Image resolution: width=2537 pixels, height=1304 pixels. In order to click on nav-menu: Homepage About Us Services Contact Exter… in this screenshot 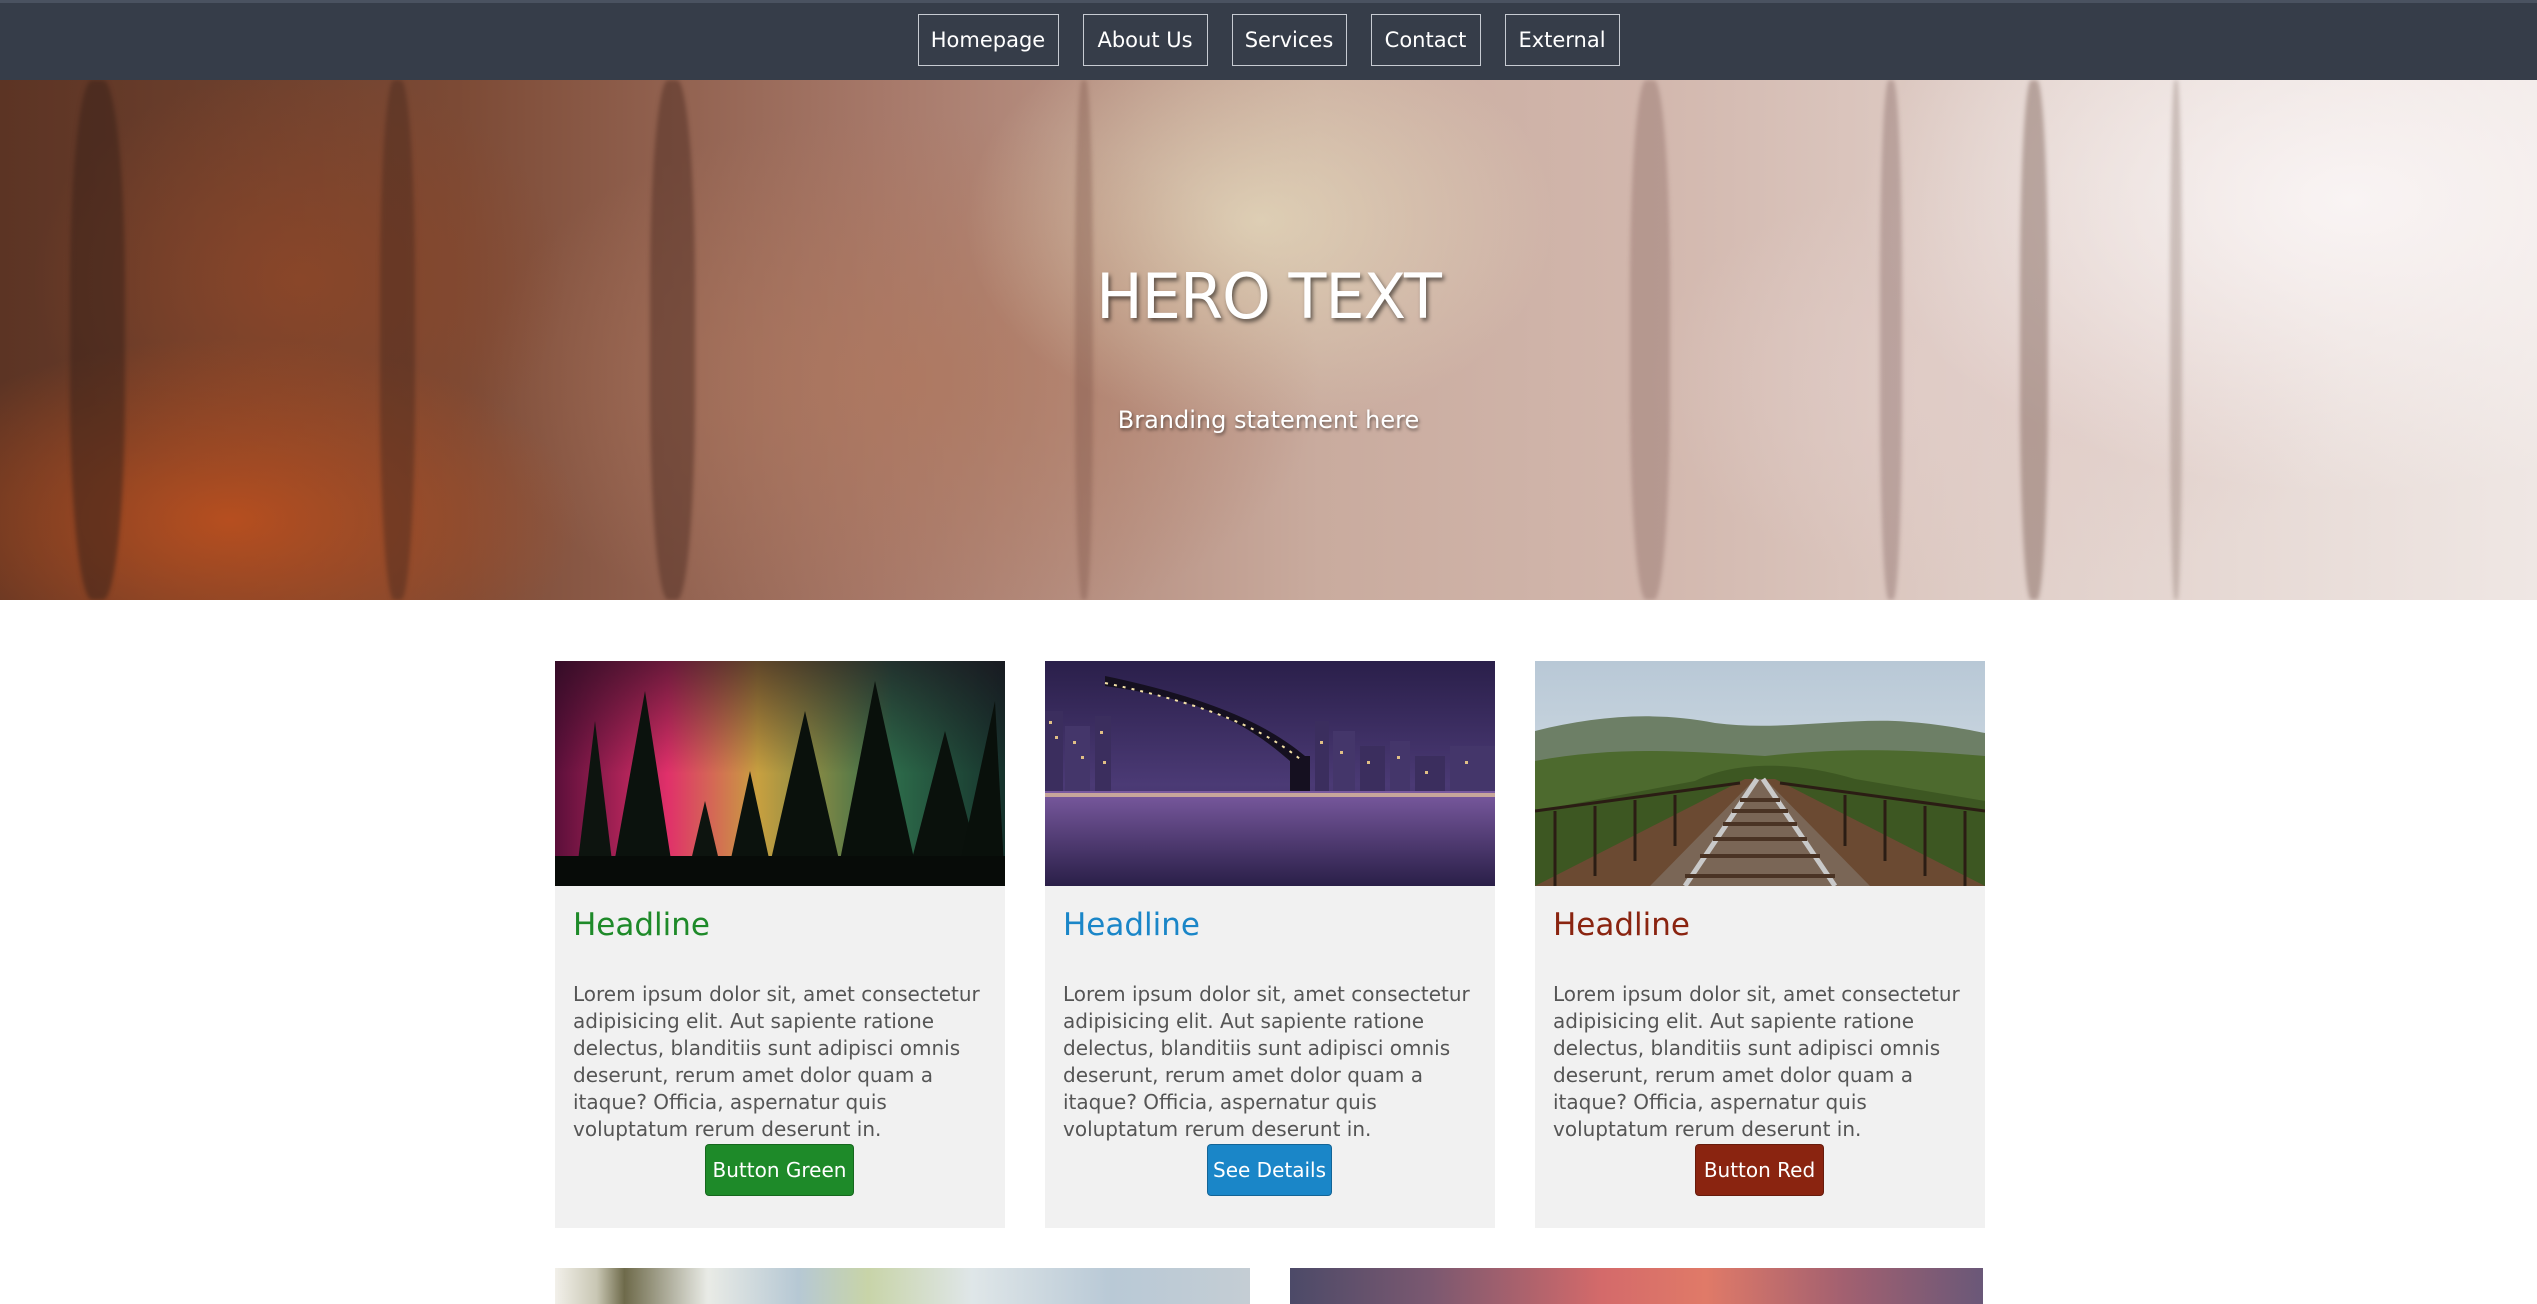, I will do `click(1268, 40)`.